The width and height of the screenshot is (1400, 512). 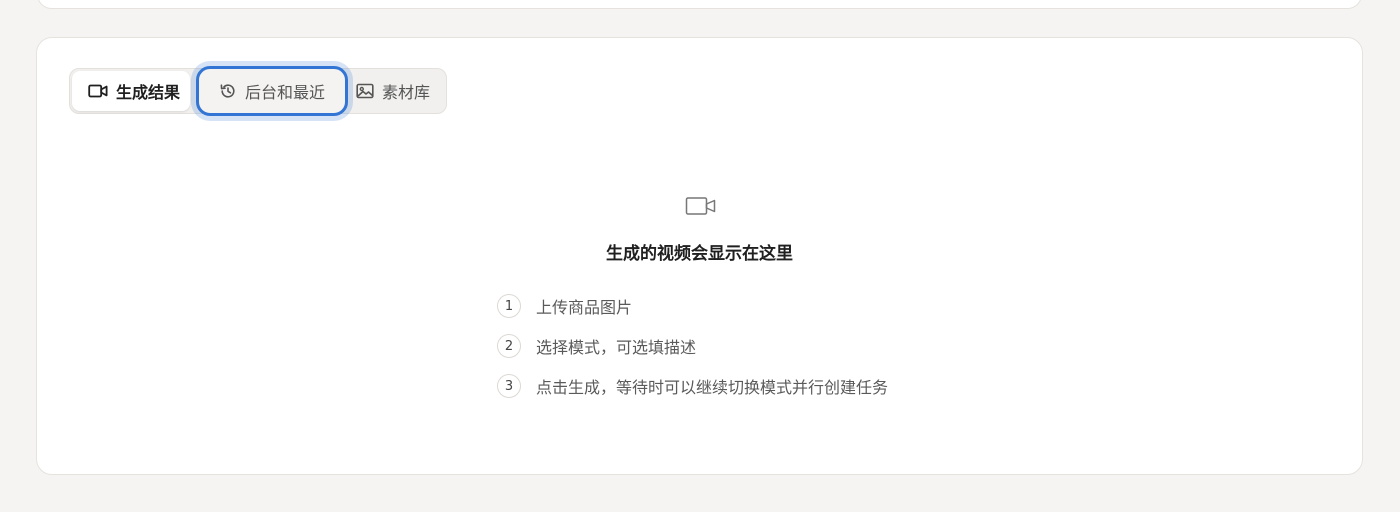 I want to click on instruction-step: 1 上传商品图片, so click(x=692, y=306).